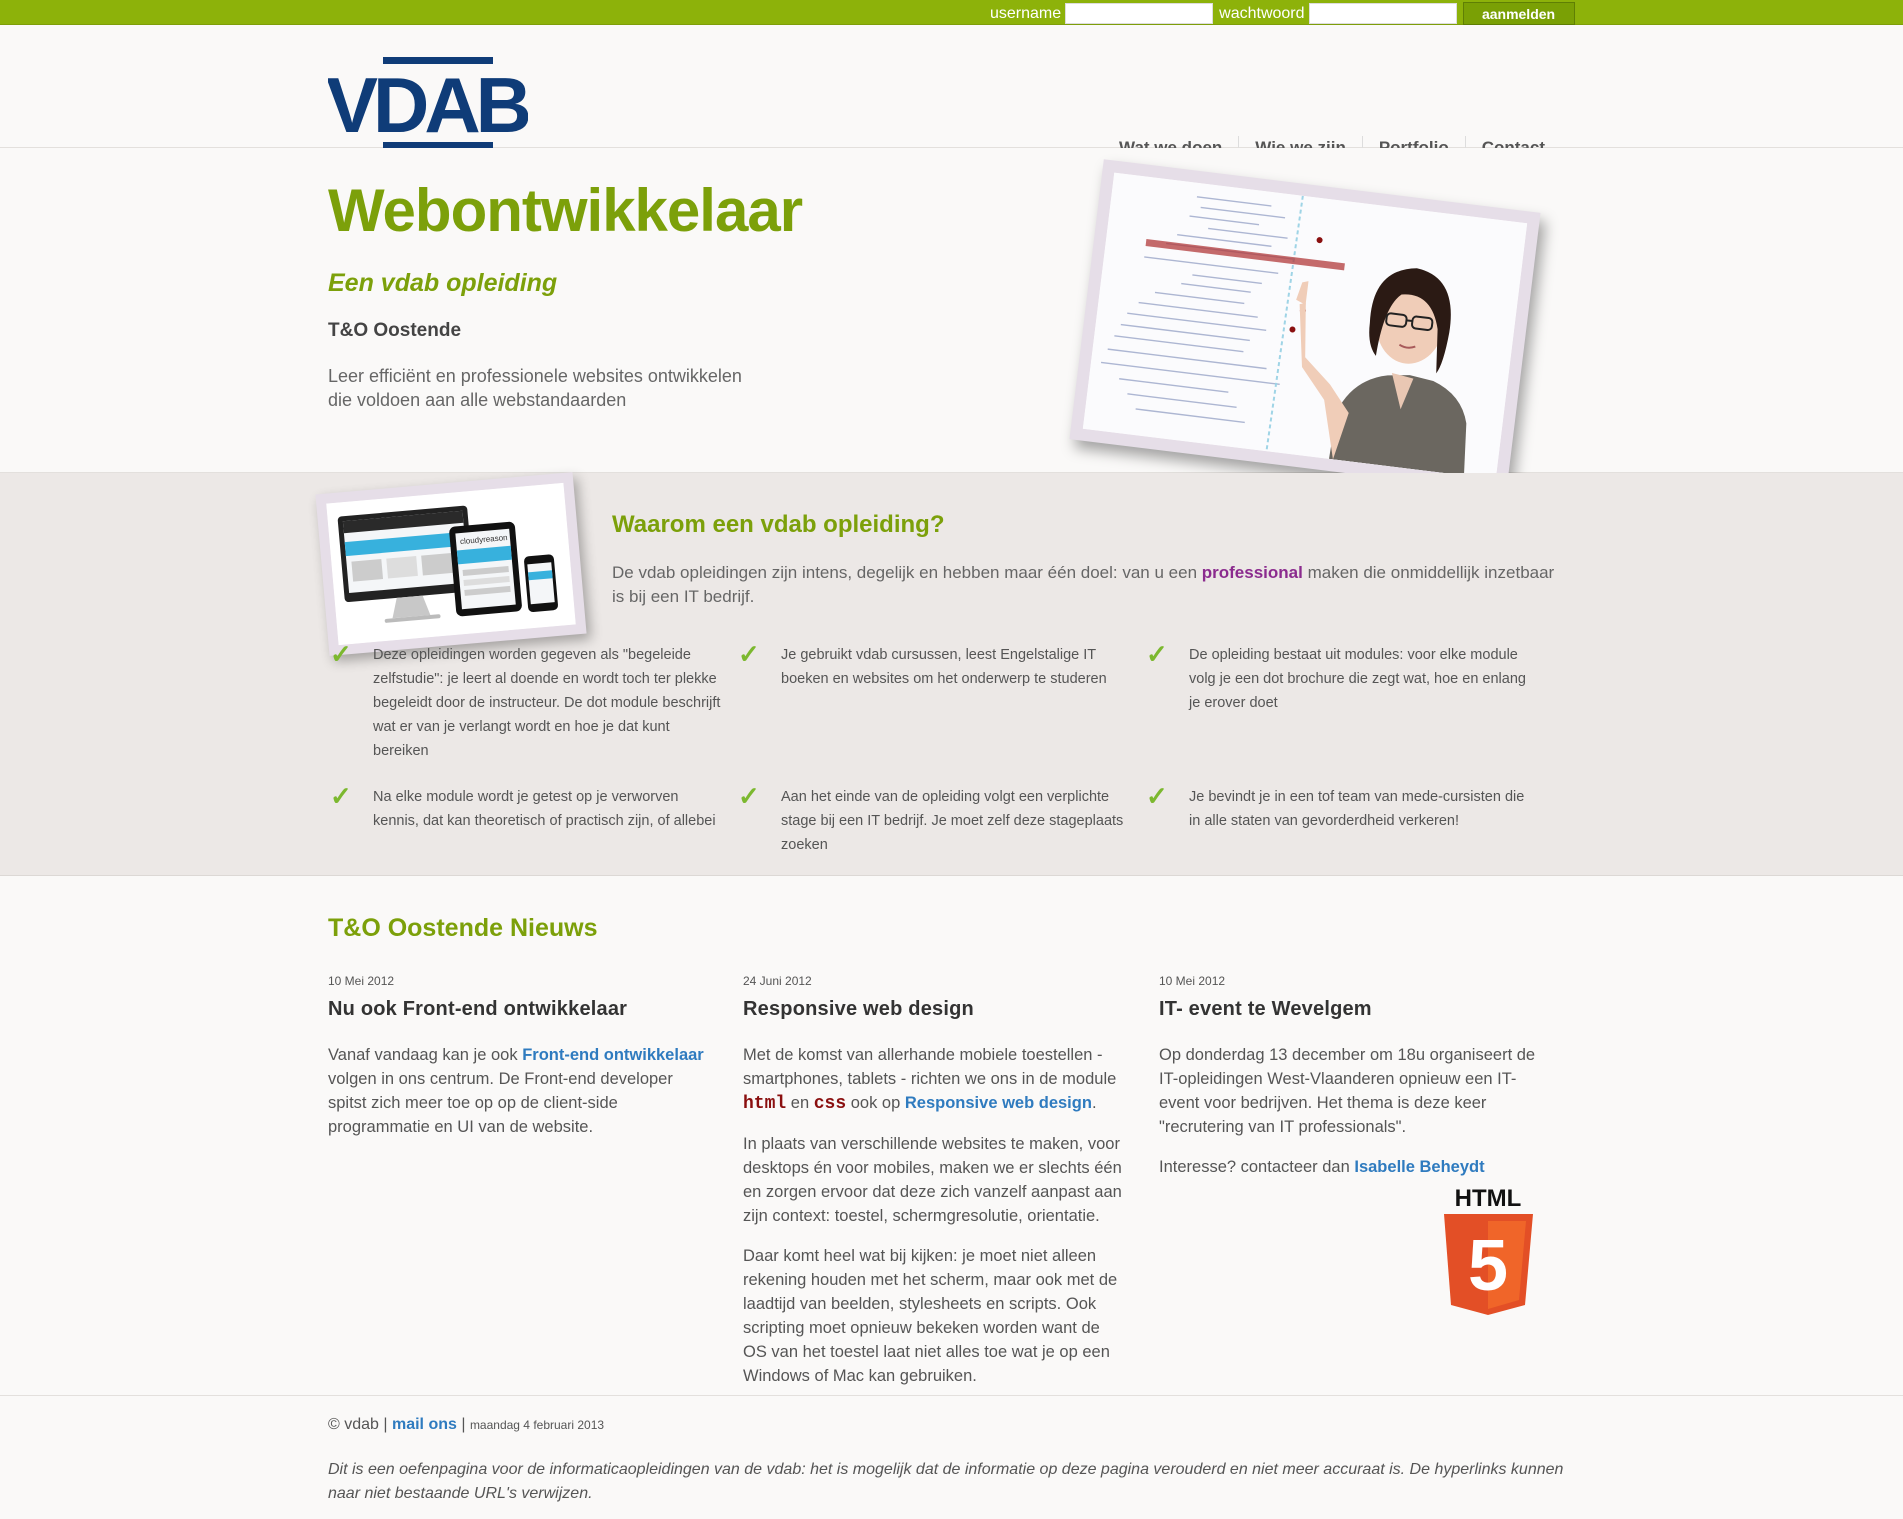  Describe the element at coordinates (951, 12) in the screenshot. I see `login-bar: username wachtwoord aanmelden` at that location.